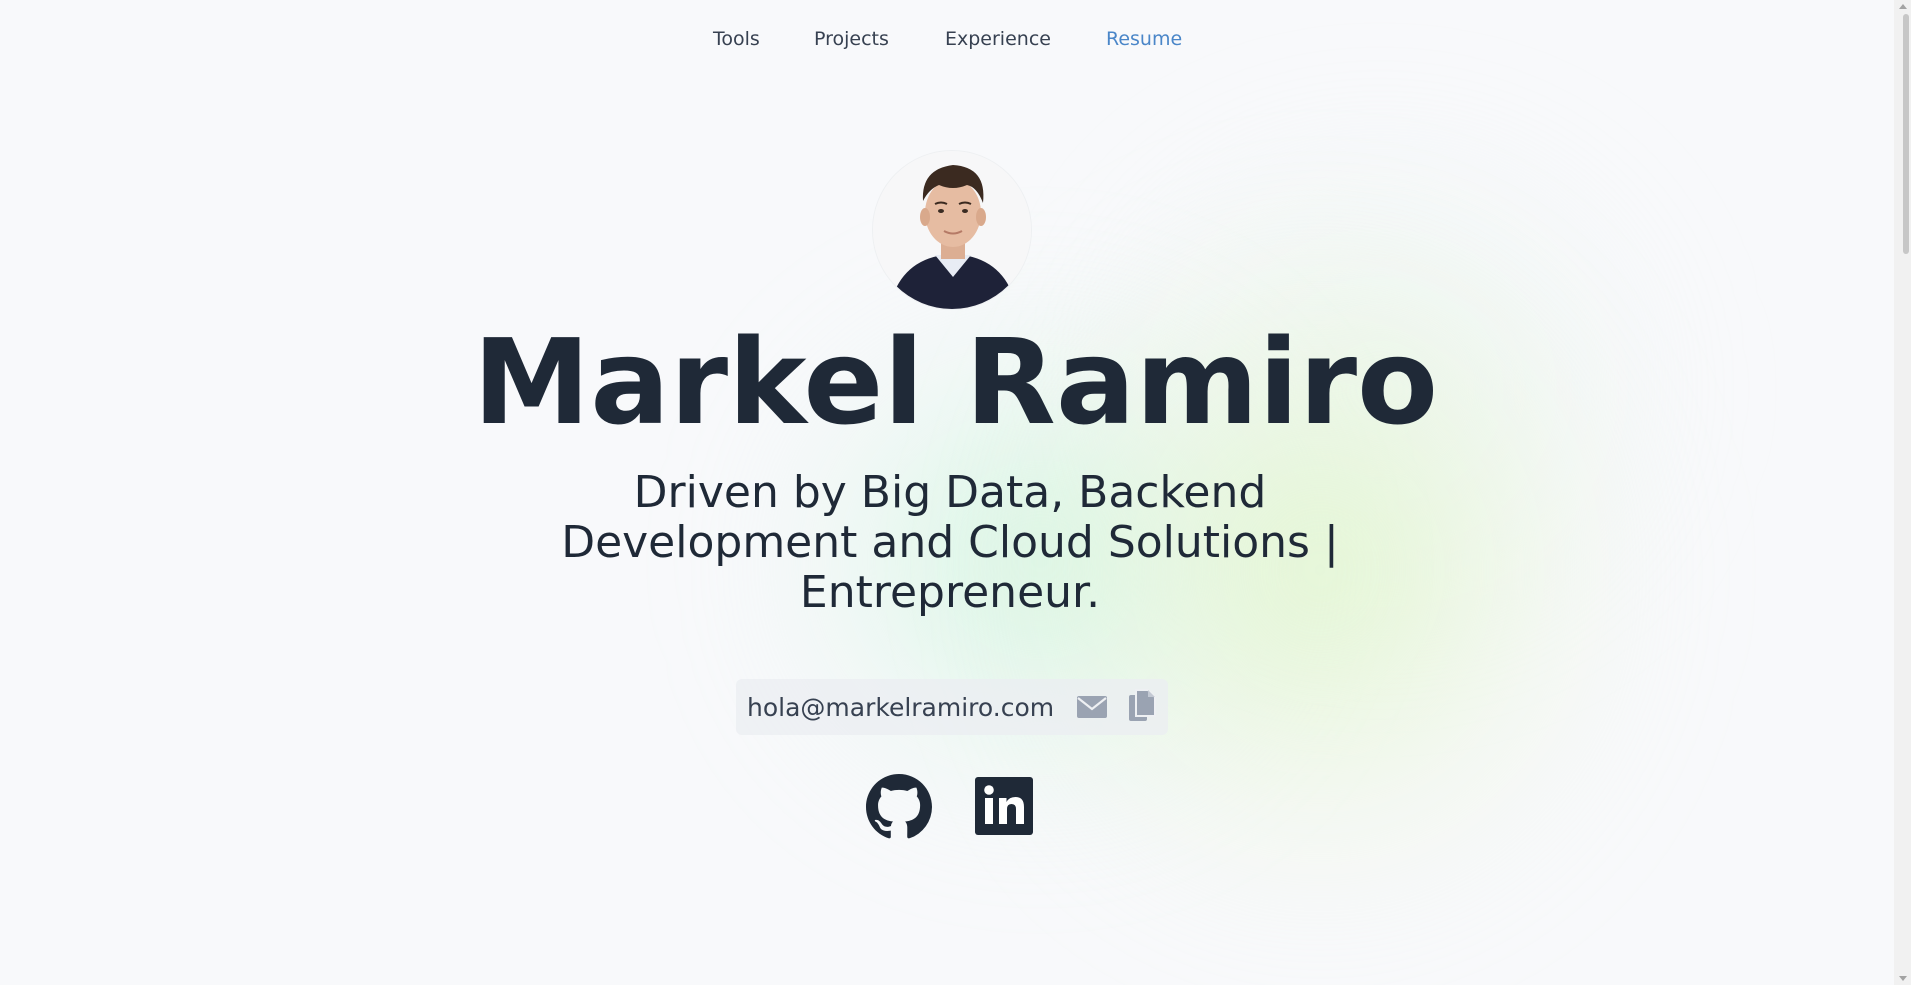 The width and height of the screenshot is (1911, 985). What do you see at coordinates (1903, 978) in the screenshot?
I see `scroll-down-arrow-icon` at bounding box center [1903, 978].